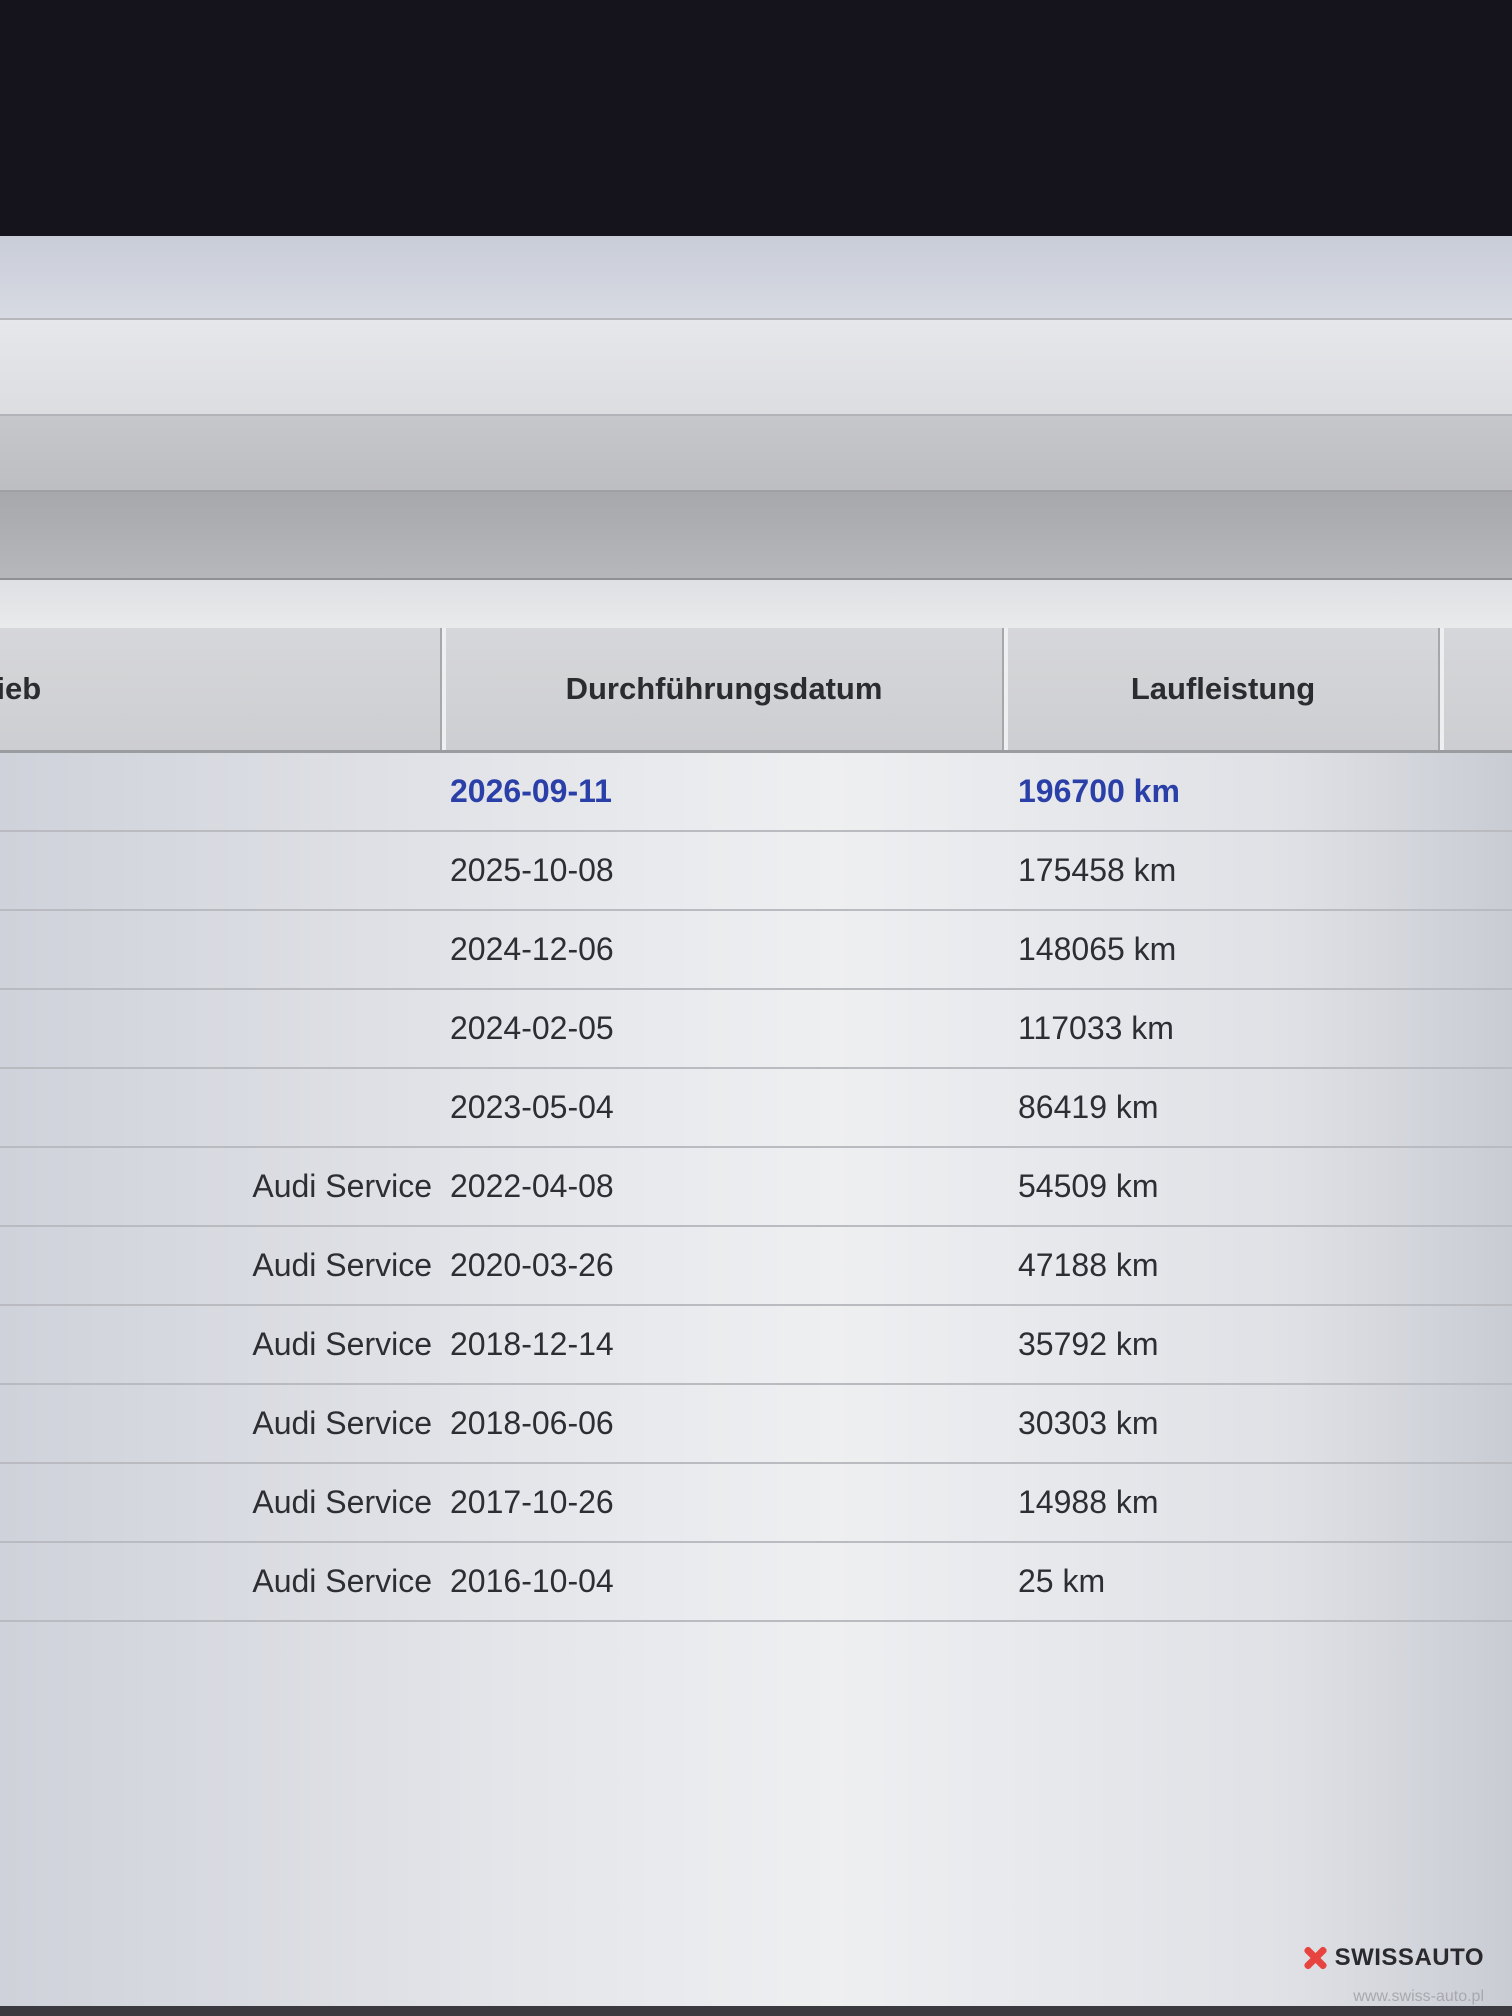 This screenshot has height=2016, width=1512. What do you see at coordinates (724, 689) in the screenshot?
I see `column-header-date: Durchführungsdatum` at bounding box center [724, 689].